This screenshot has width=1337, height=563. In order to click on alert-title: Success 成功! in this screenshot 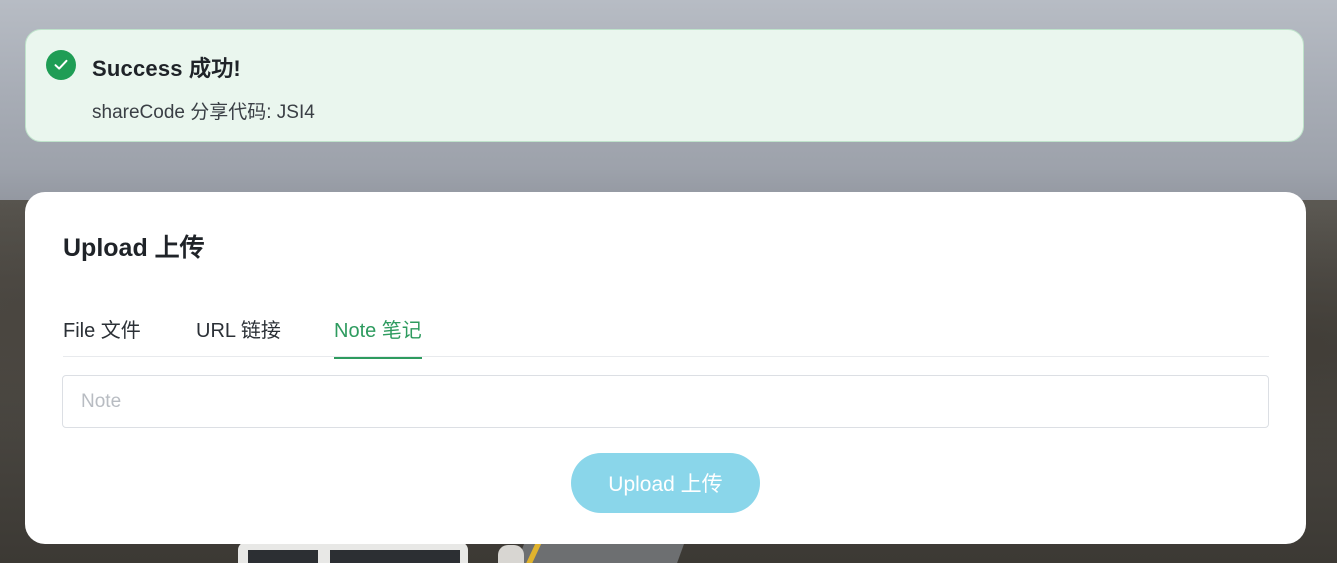, I will do `click(166, 68)`.